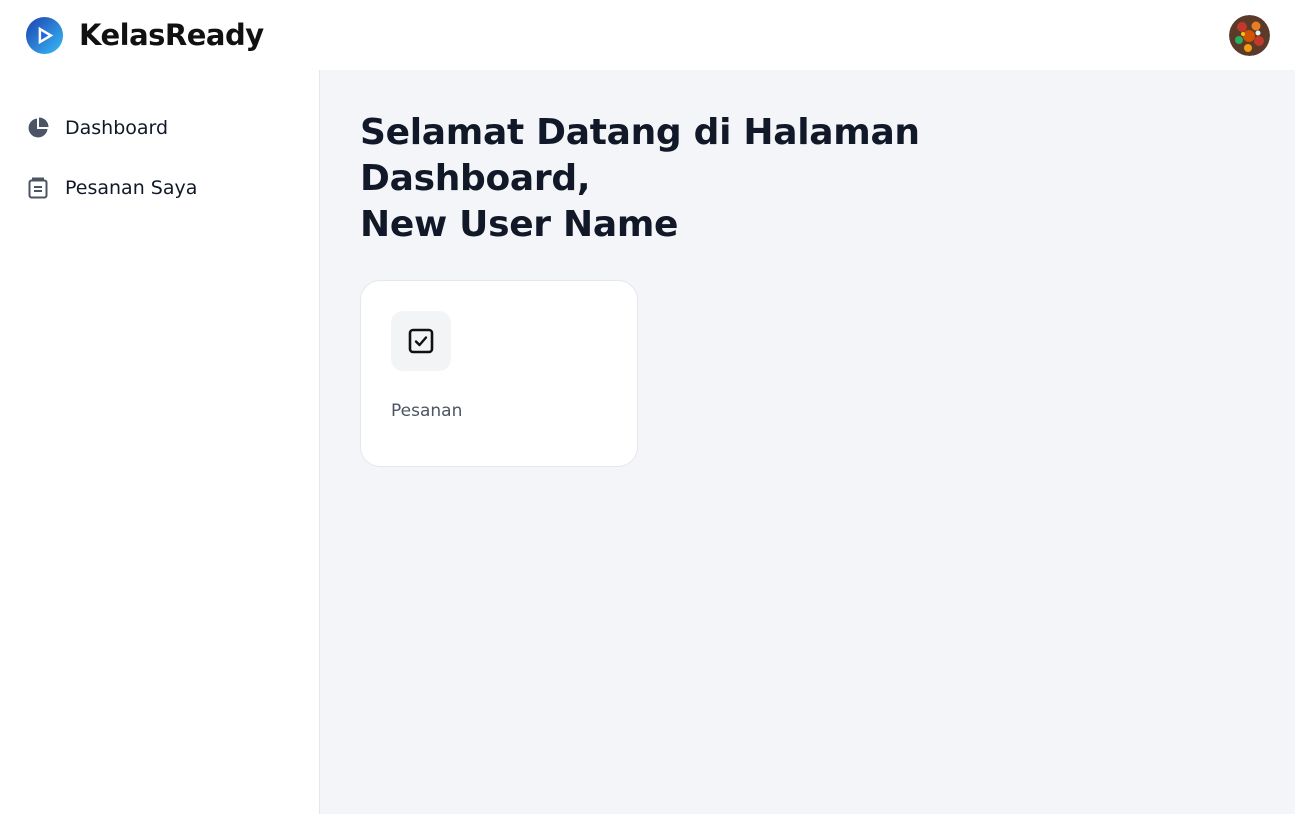 The width and height of the screenshot is (1295, 814). What do you see at coordinates (519, 224) in the screenshot?
I see `page-title-line-2: New User Name` at bounding box center [519, 224].